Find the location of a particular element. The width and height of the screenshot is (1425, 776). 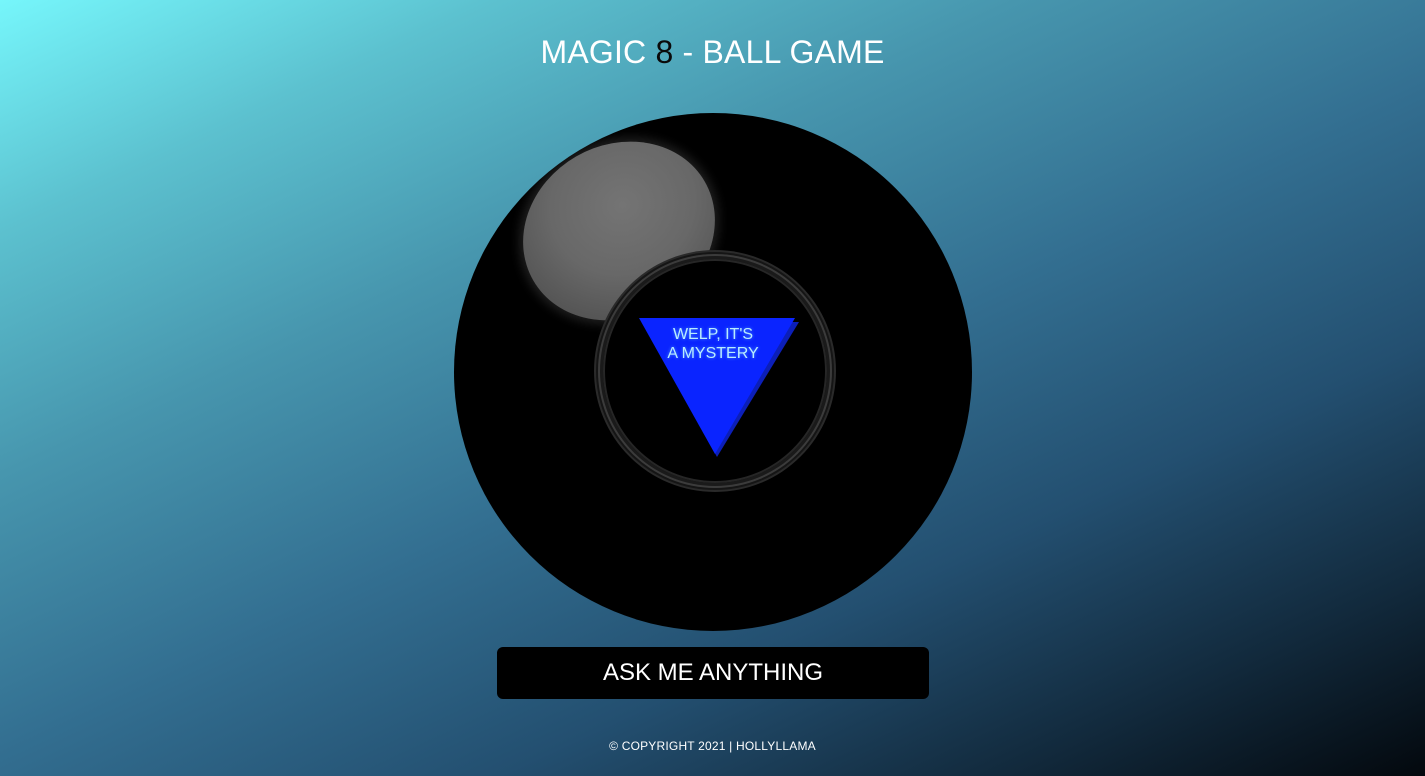

title-suffix: - BALL GAME is located at coordinates (779, 52).